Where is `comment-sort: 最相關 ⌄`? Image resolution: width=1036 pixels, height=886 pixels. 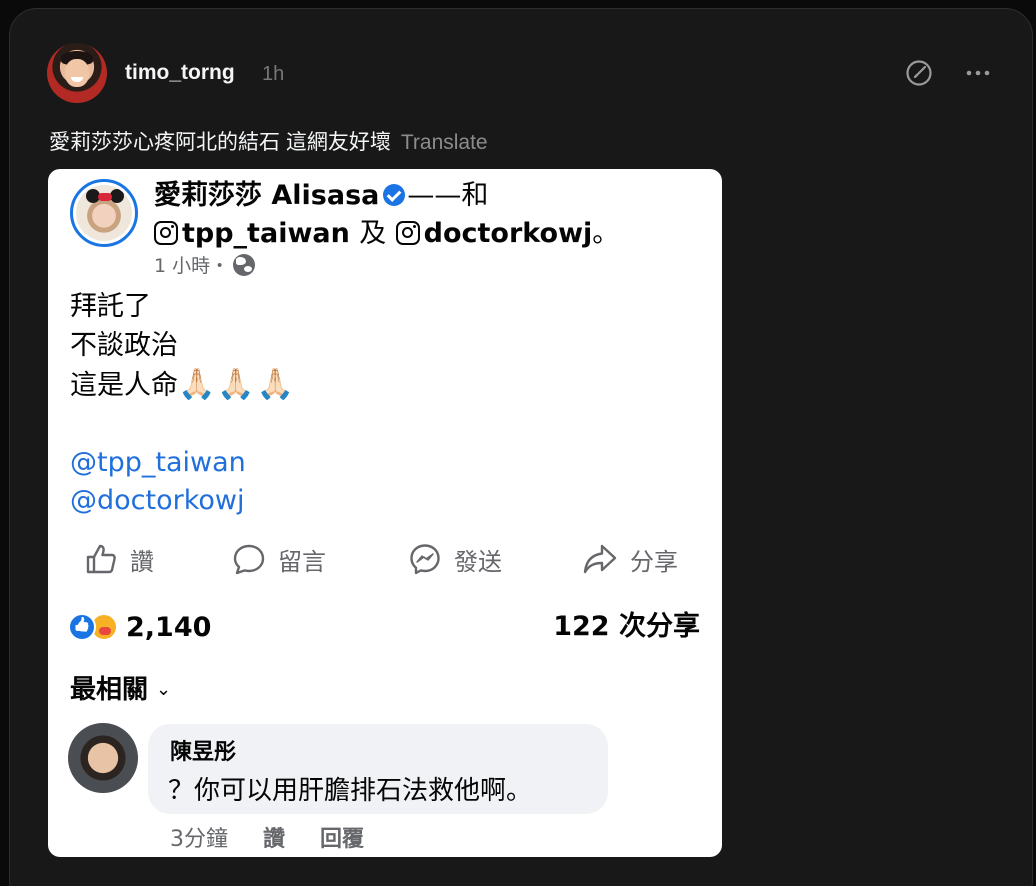
comment-sort: 最相關 ⌄ is located at coordinates (121, 690).